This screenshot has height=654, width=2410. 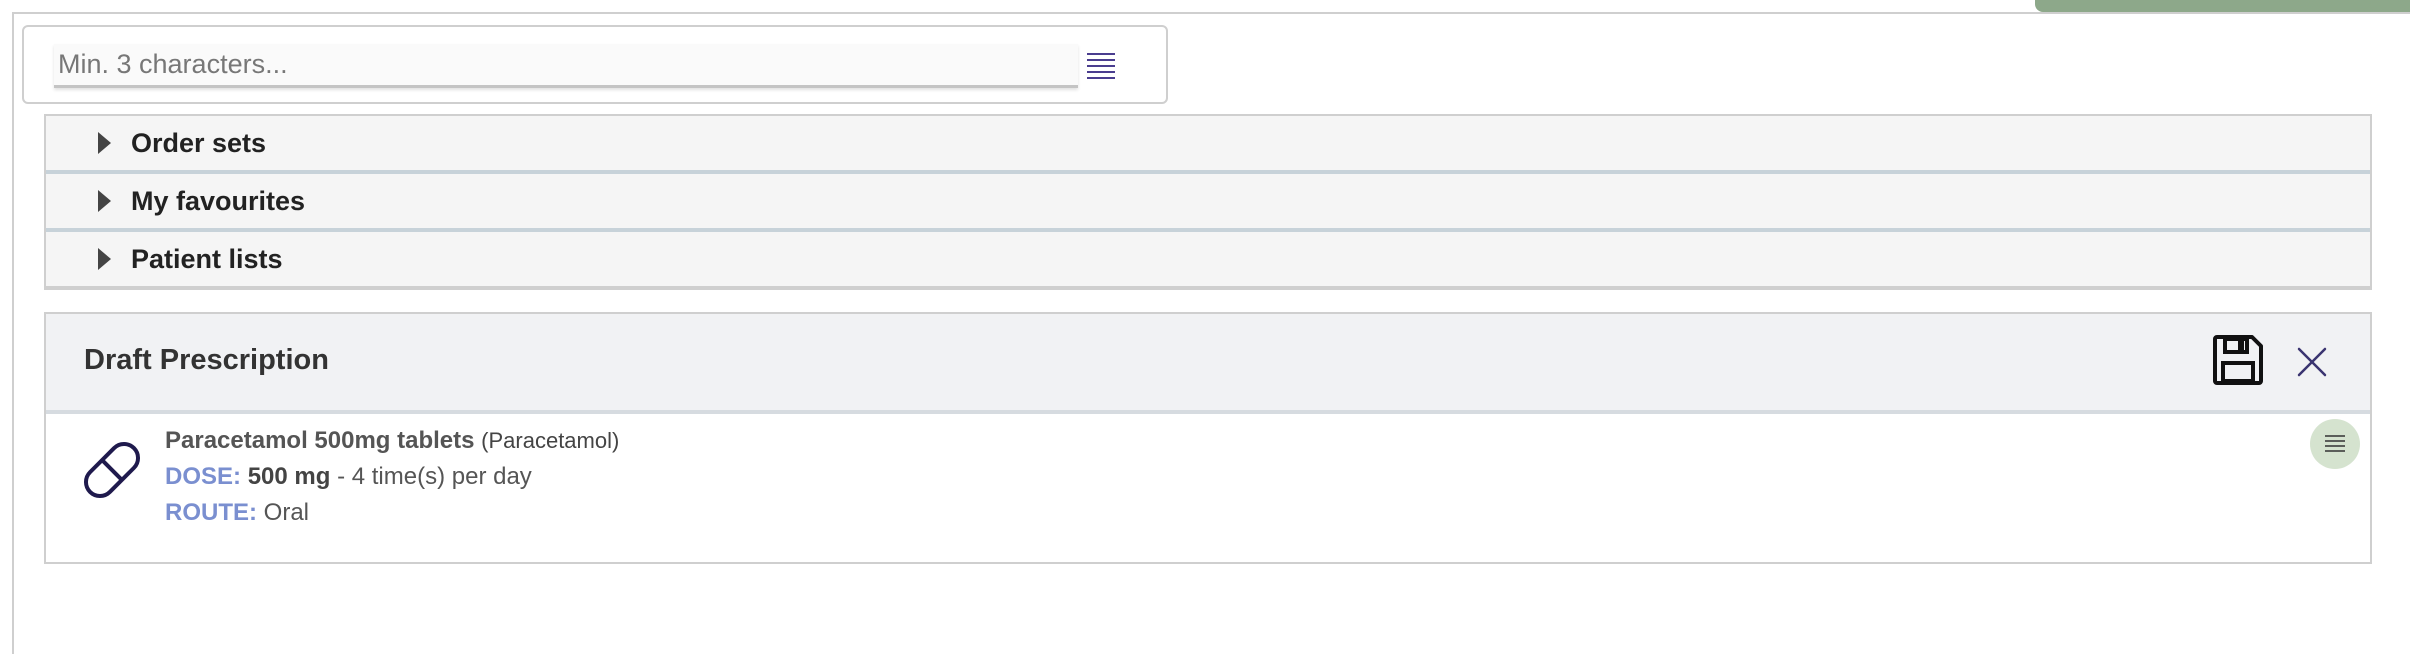 I want to click on medication-name-line: Paracetamol 500mg tablets (Paracetamol), so click(x=392, y=441).